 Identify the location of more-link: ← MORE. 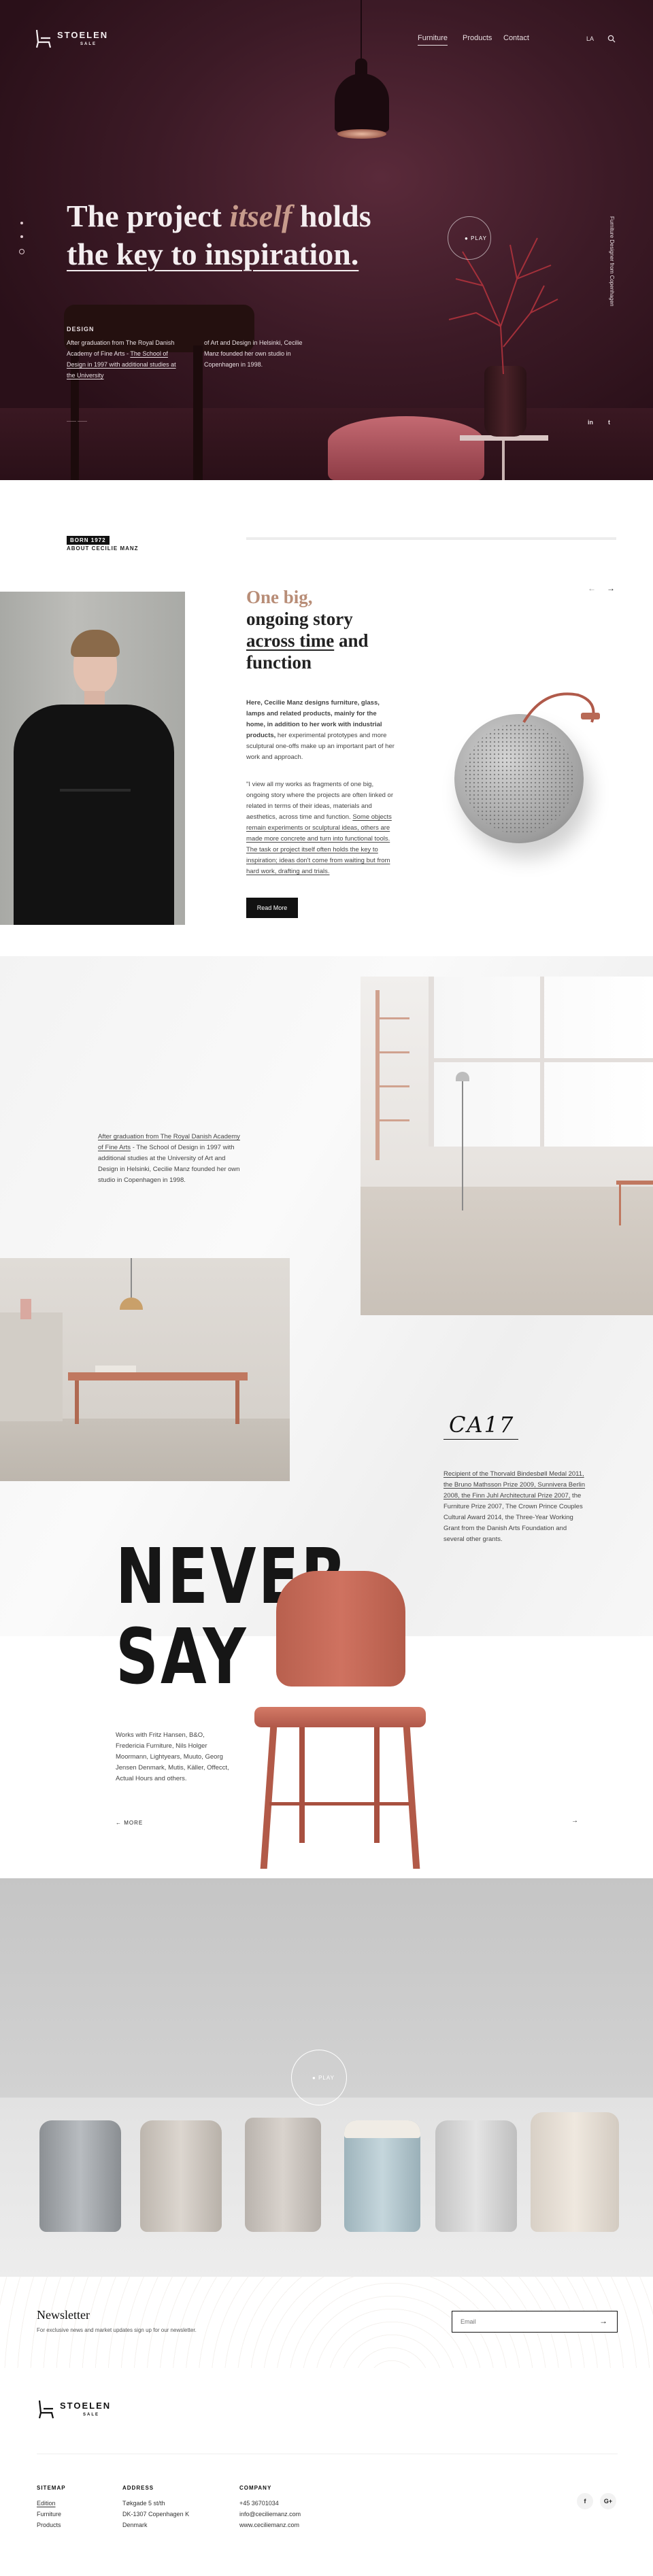
(129, 1823).